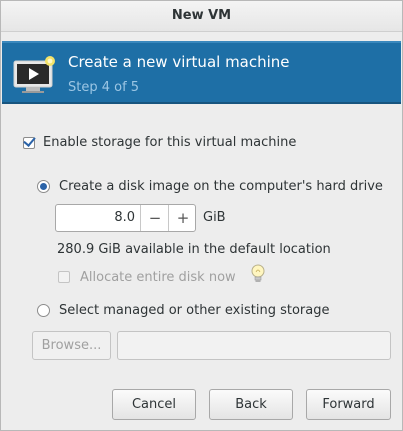 Image resolution: width=403 pixels, height=431 pixels. What do you see at coordinates (43, 186) in the screenshot?
I see `create-disk-radio` at bounding box center [43, 186].